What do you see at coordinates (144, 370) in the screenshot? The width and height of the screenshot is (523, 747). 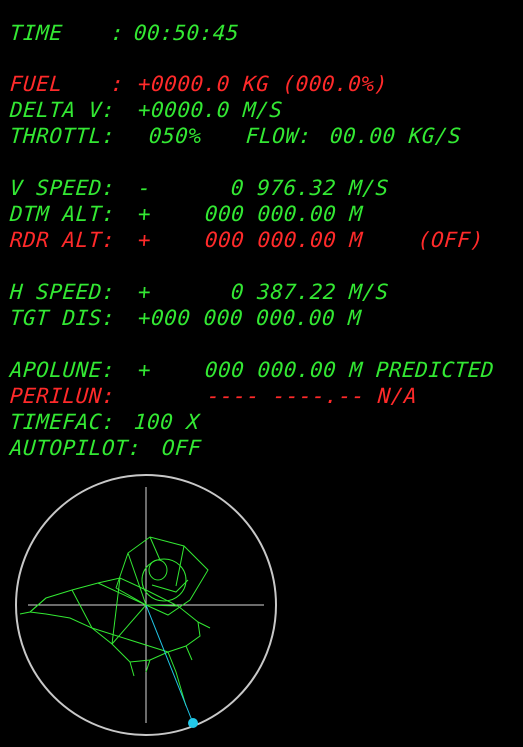 I see `apolune-sign: +` at bounding box center [144, 370].